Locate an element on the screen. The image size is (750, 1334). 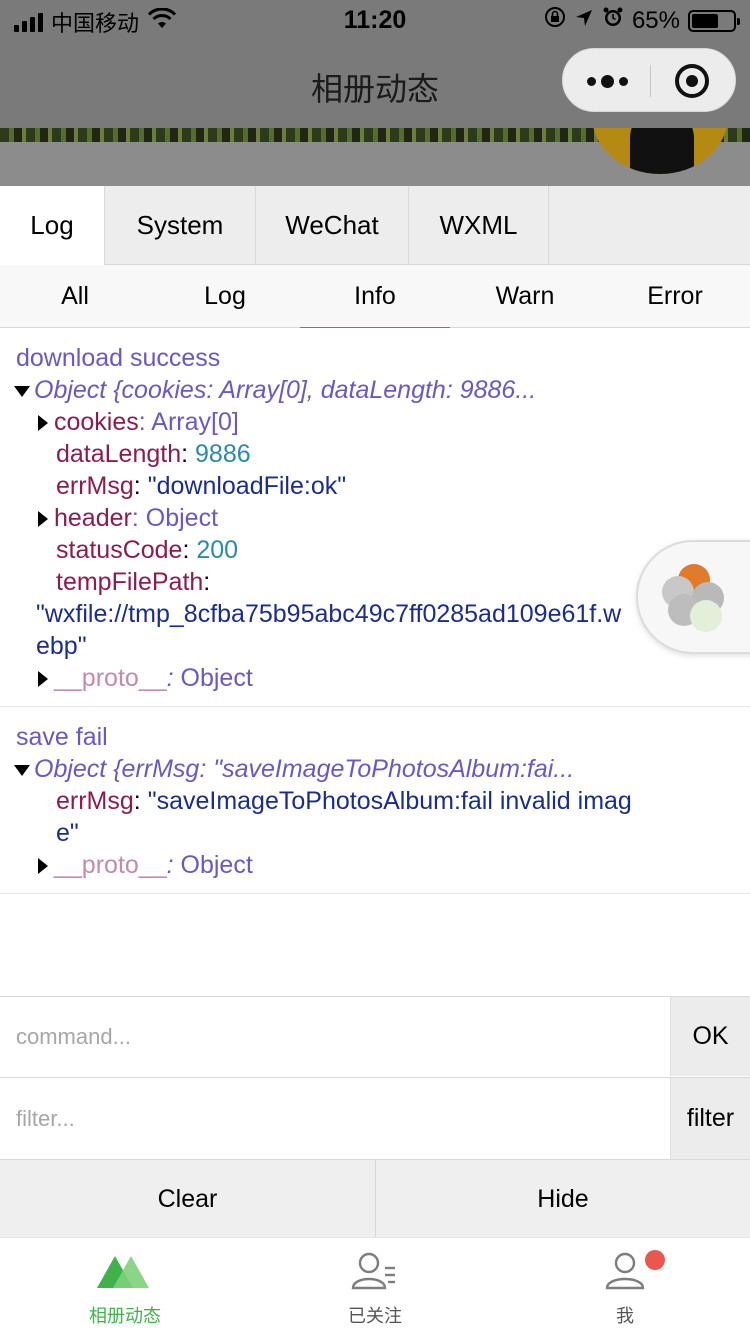
more-dots-icon is located at coordinates (617, 81).